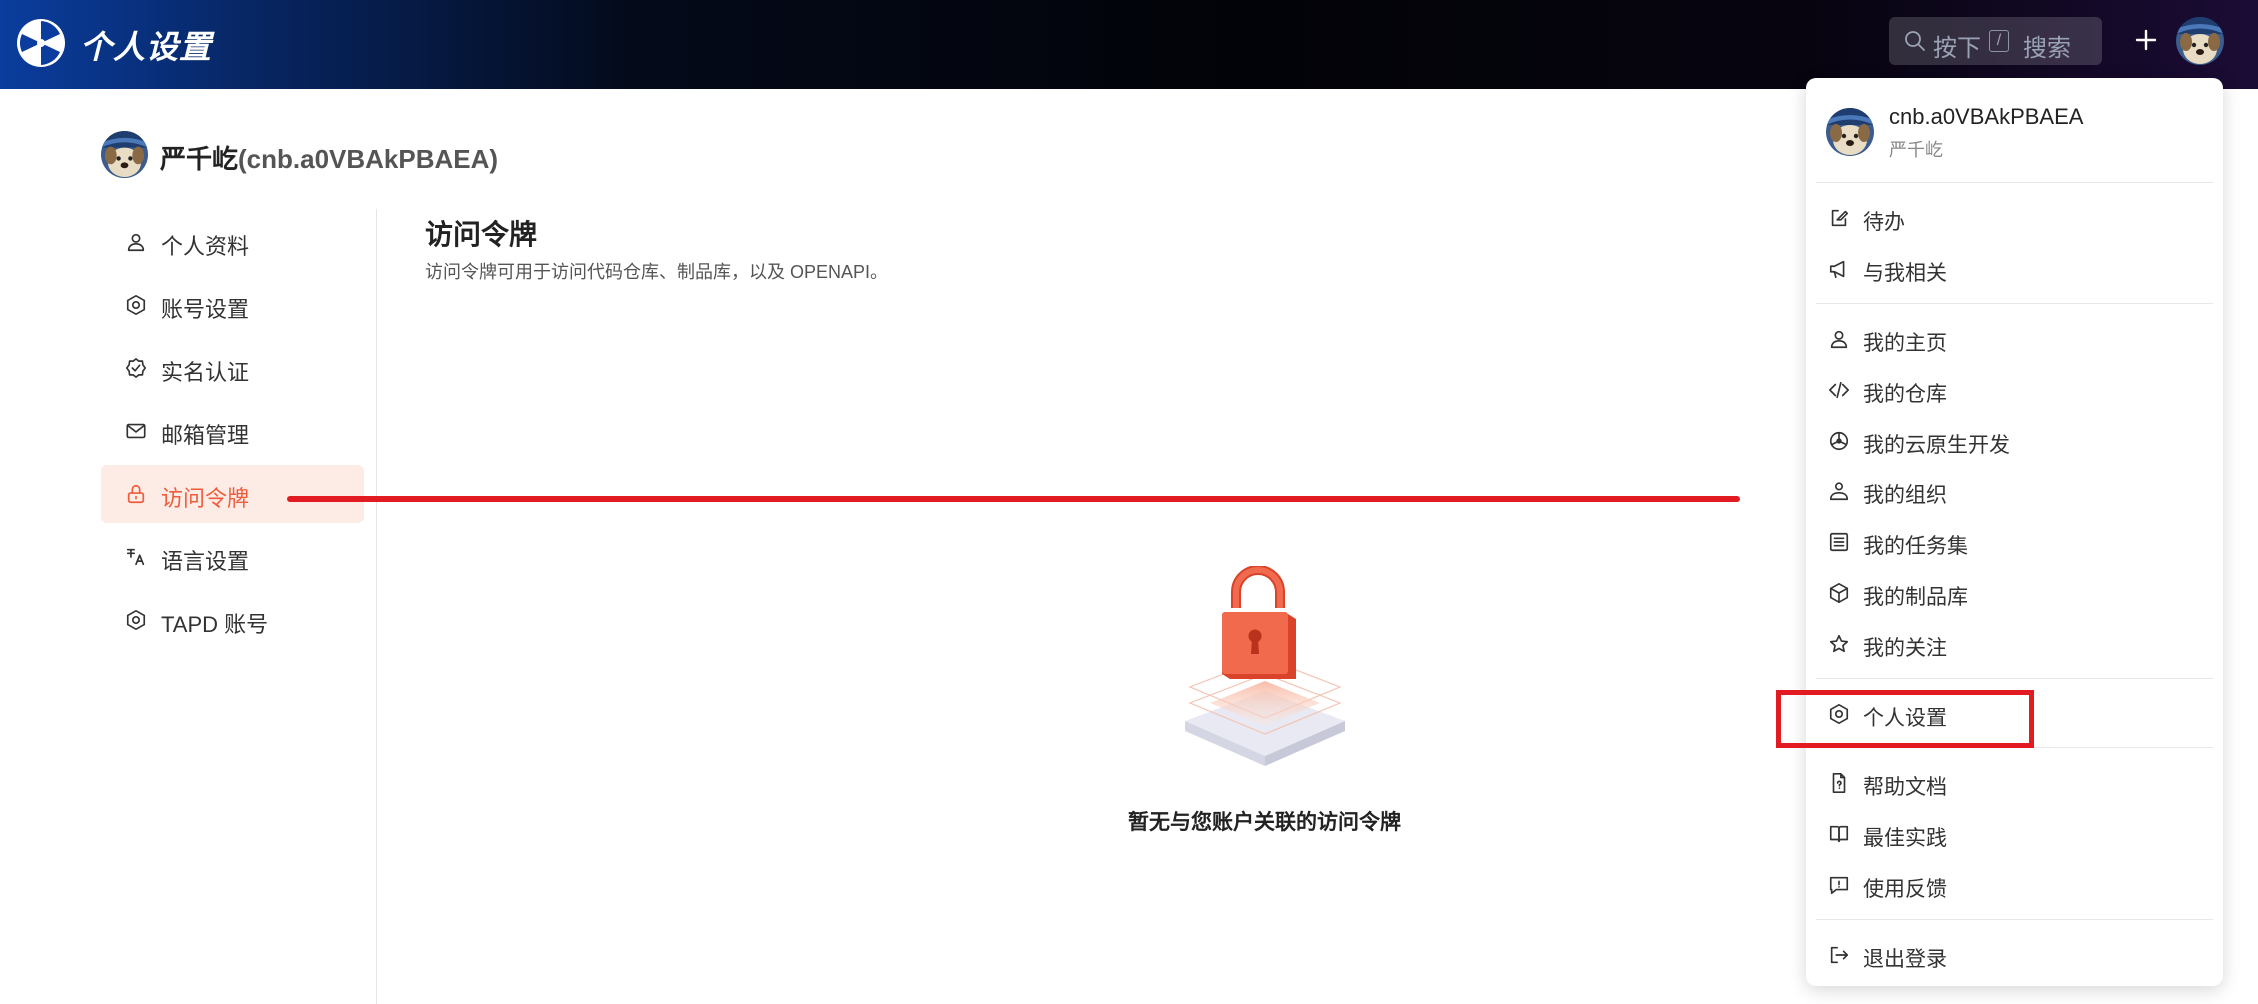  I want to click on plus-icon, so click(2146, 40).